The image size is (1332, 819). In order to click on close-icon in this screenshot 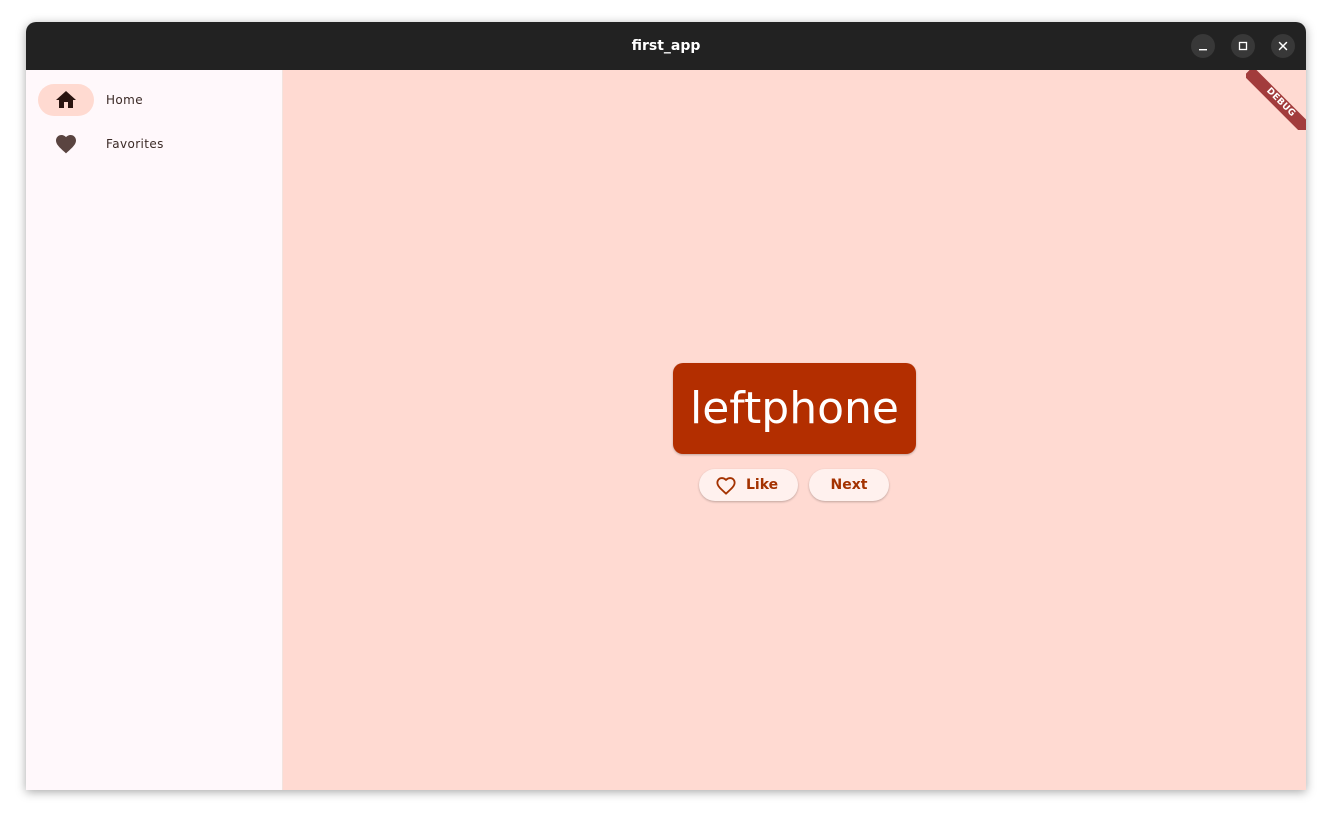, I will do `click(1283, 46)`.